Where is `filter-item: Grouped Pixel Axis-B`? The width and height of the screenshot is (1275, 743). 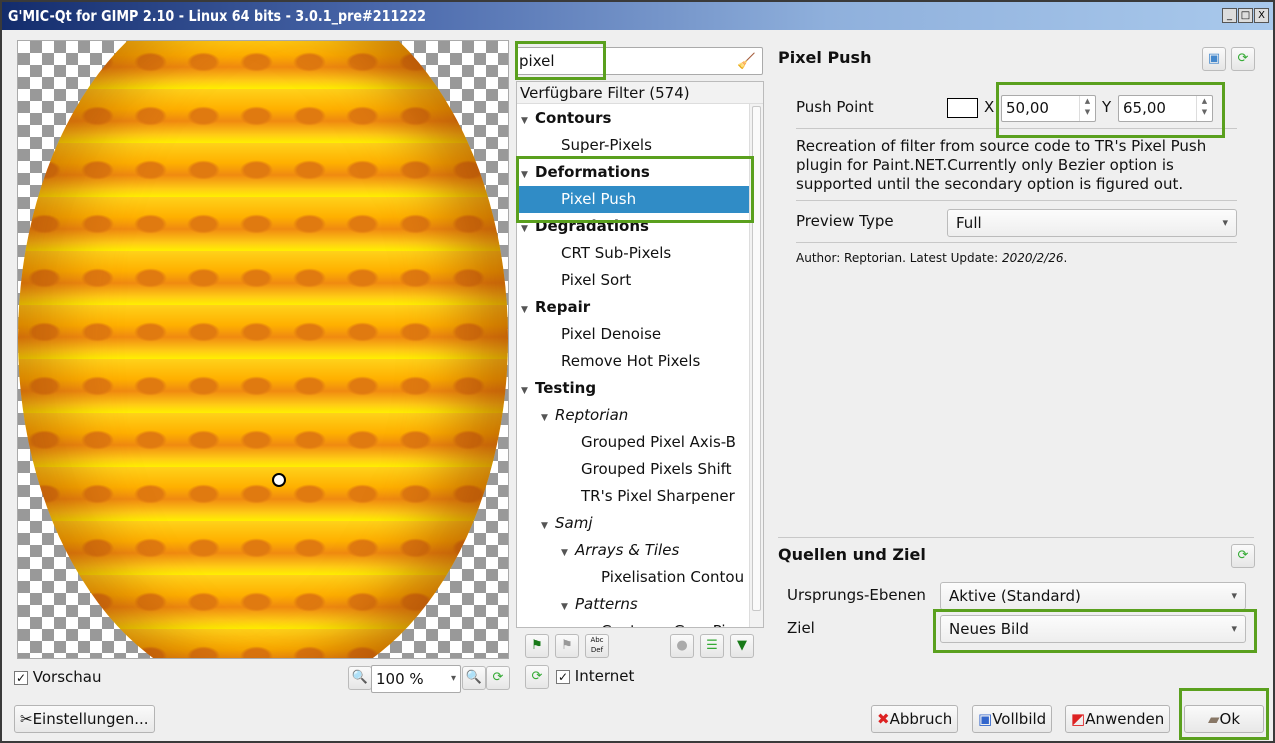
filter-item: Grouped Pixel Axis-B is located at coordinates (633, 442).